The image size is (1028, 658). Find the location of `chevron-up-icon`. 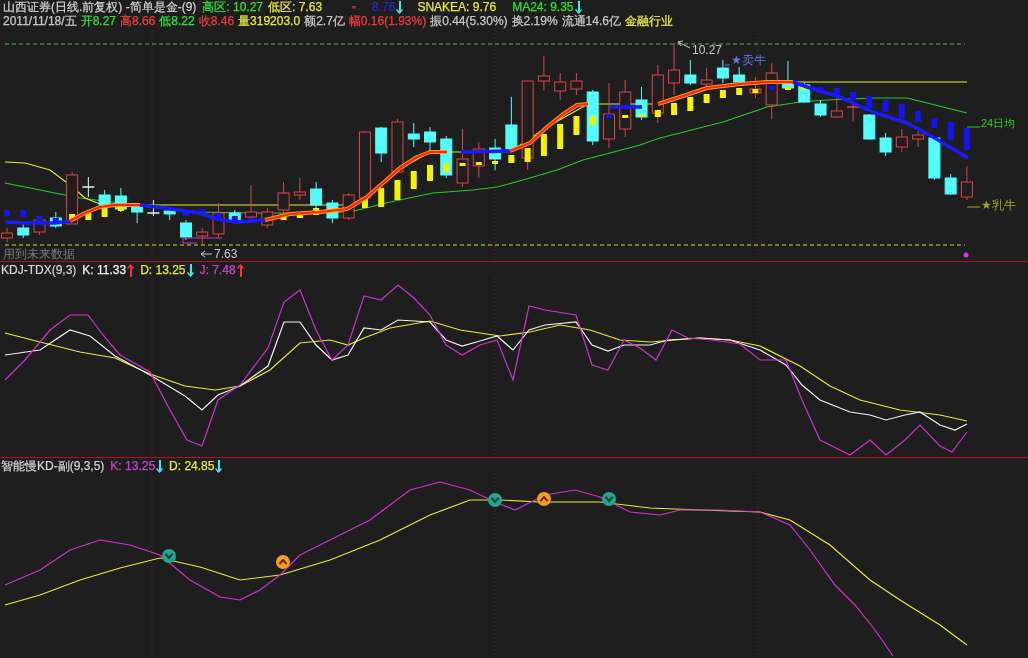

chevron-up-icon is located at coordinates (544, 499).